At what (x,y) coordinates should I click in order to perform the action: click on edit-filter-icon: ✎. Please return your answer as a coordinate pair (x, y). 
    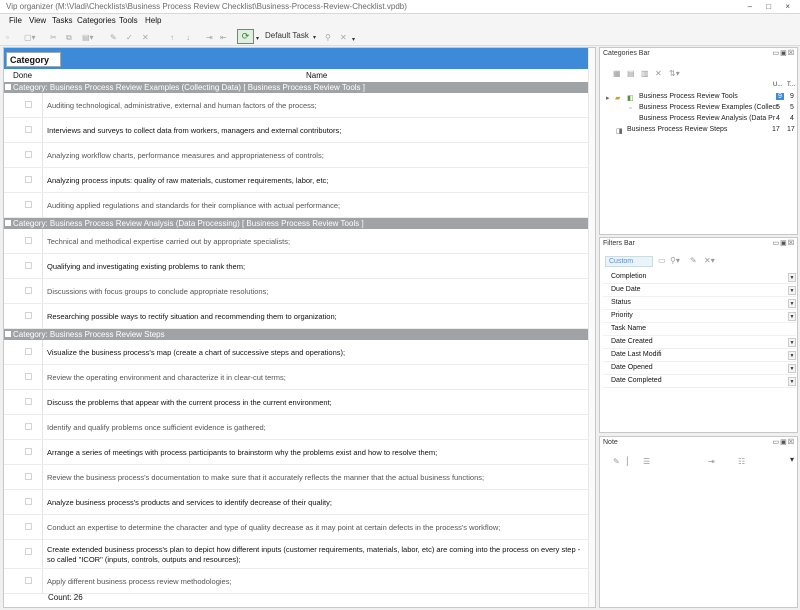
    Looking at the image, I should click on (693, 260).